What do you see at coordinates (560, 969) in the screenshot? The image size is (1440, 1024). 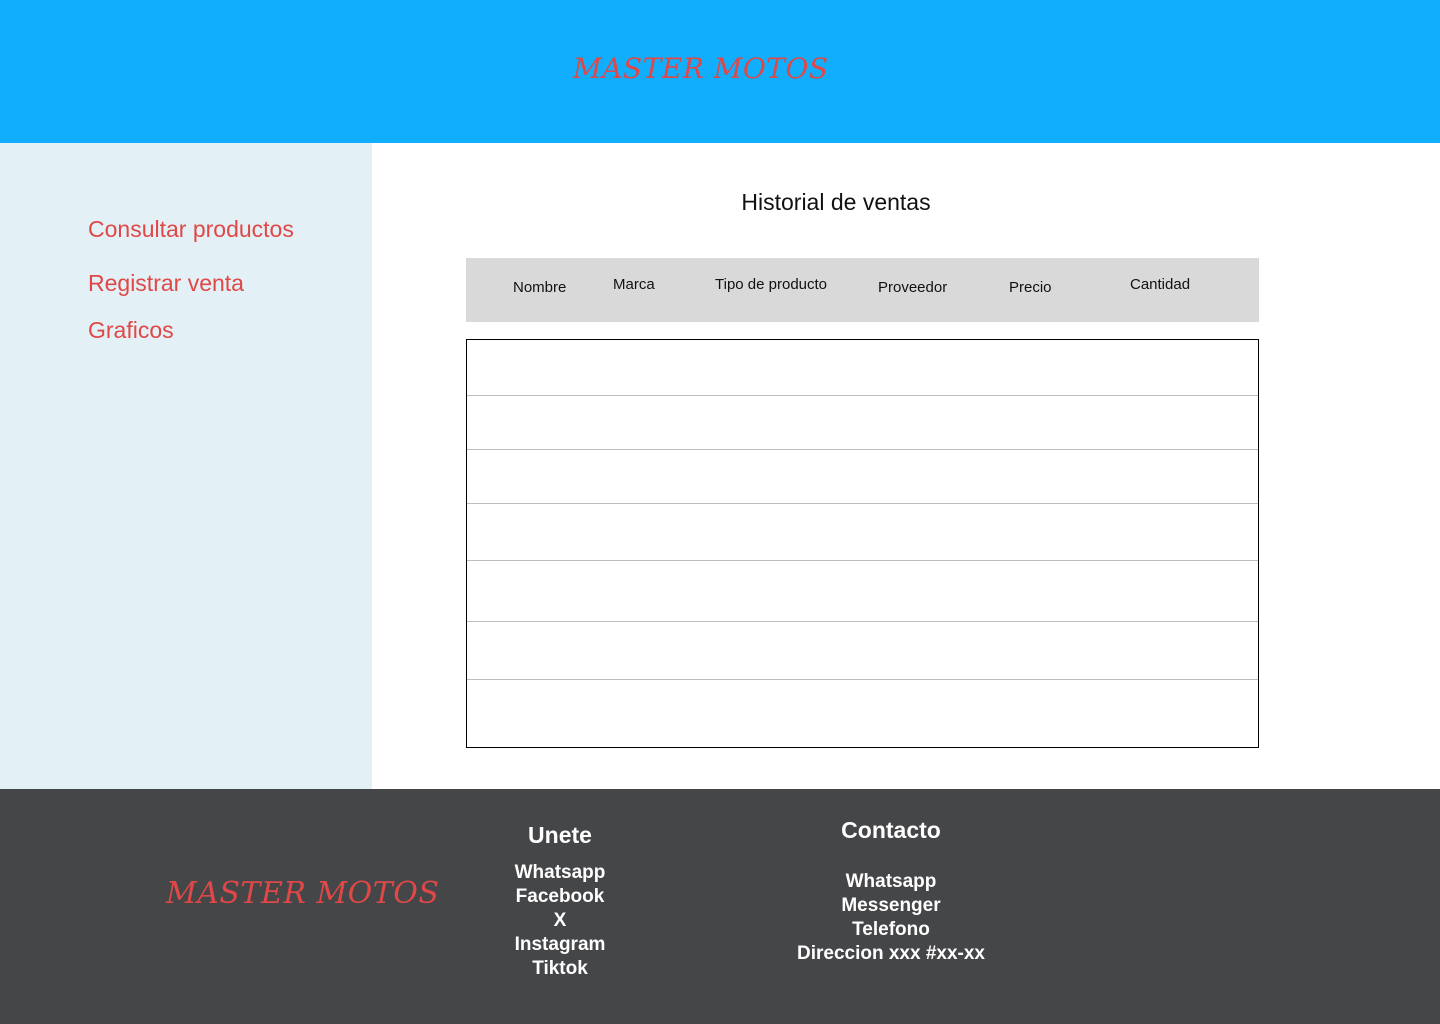 I see `footer-link-tiktok: Tiktok` at bounding box center [560, 969].